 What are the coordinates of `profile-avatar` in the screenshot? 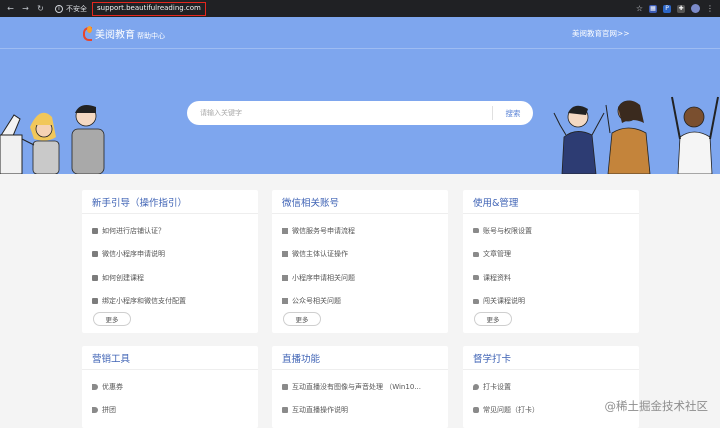 It's located at (695, 8).